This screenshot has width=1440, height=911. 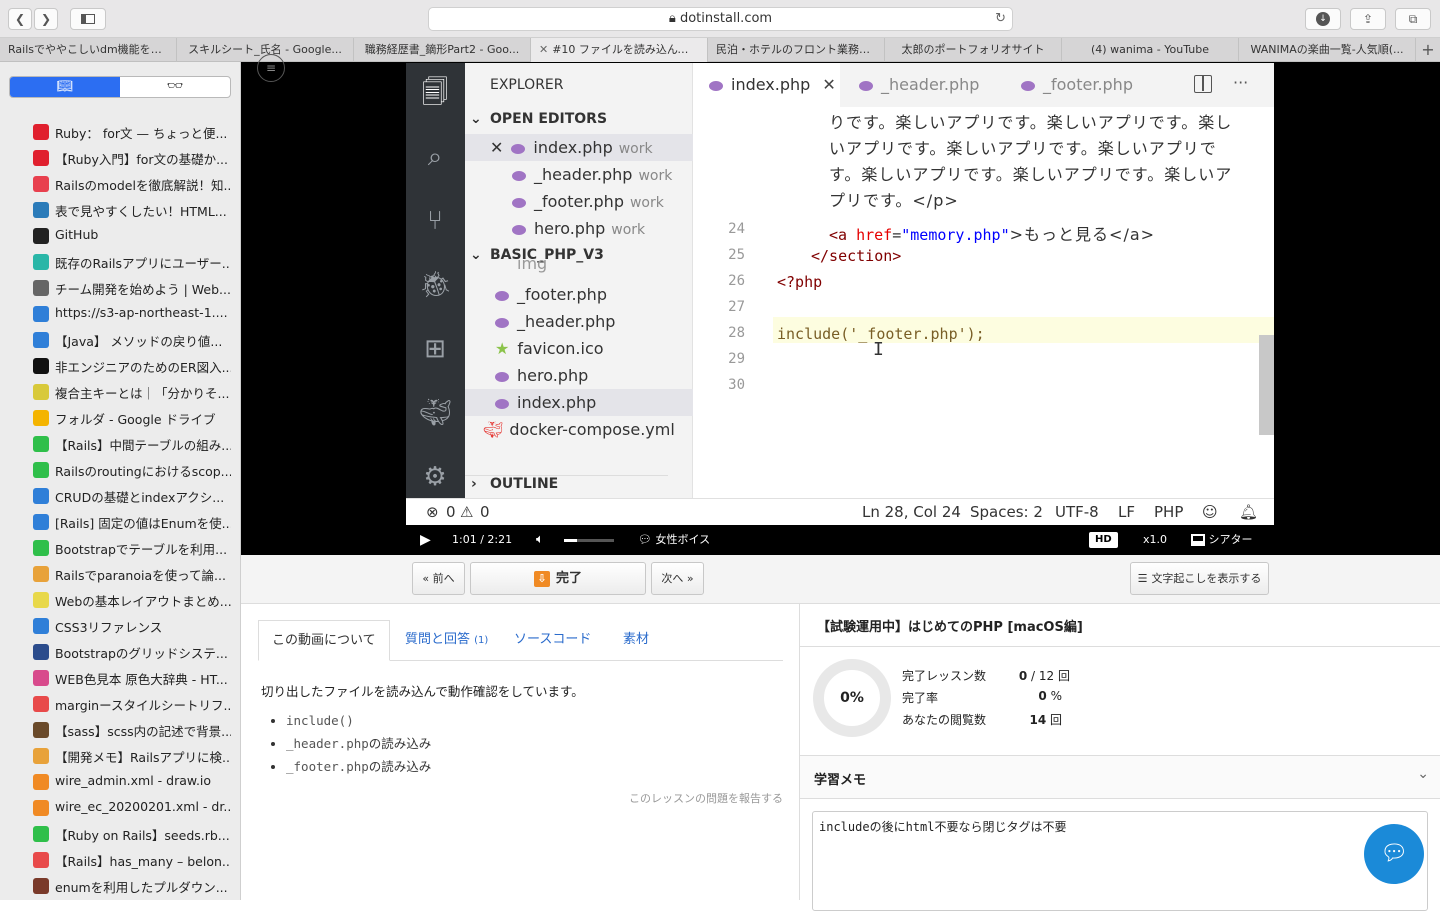 What do you see at coordinates (589, 540) in the screenshot?
I see `volume-slider` at bounding box center [589, 540].